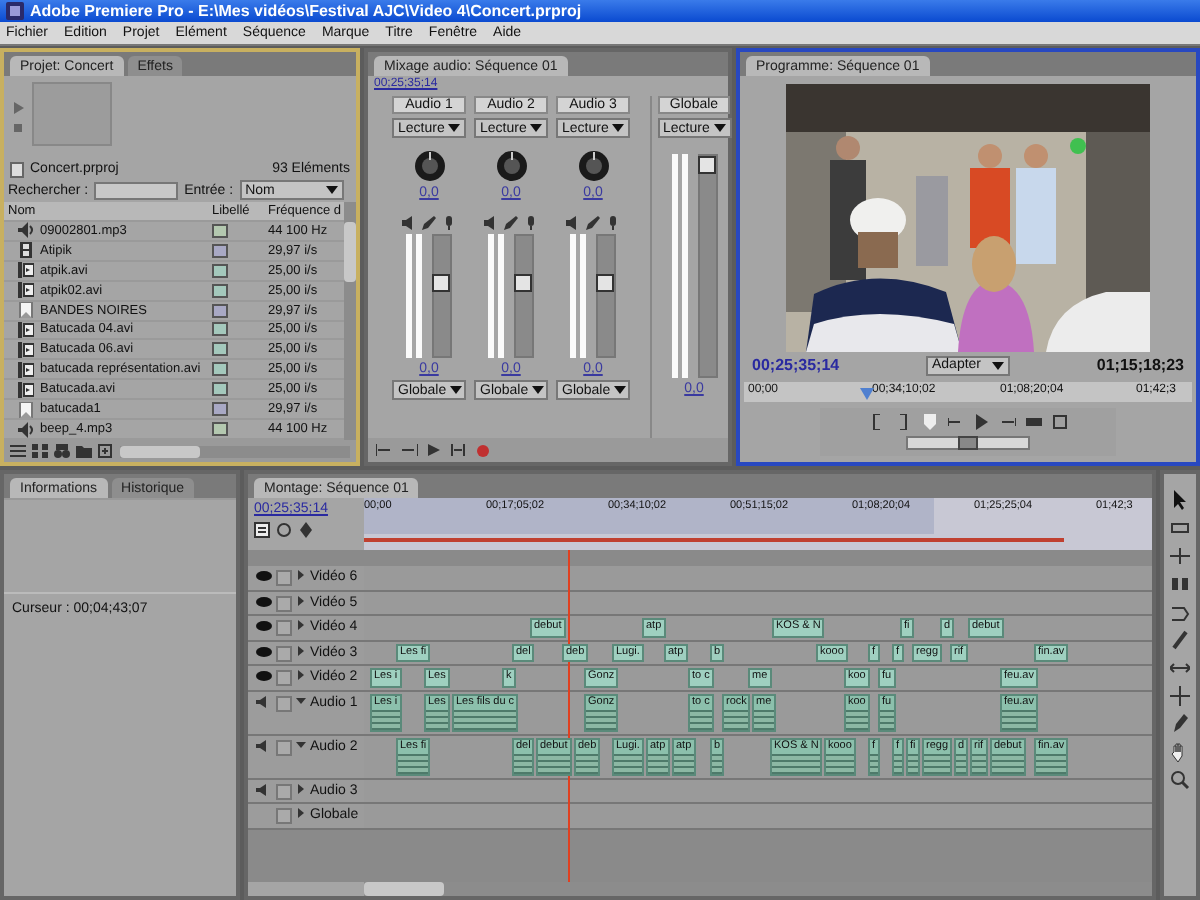  What do you see at coordinates (796, 365) in the screenshot?
I see `timecode: 00;25;35;14` at bounding box center [796, 365].